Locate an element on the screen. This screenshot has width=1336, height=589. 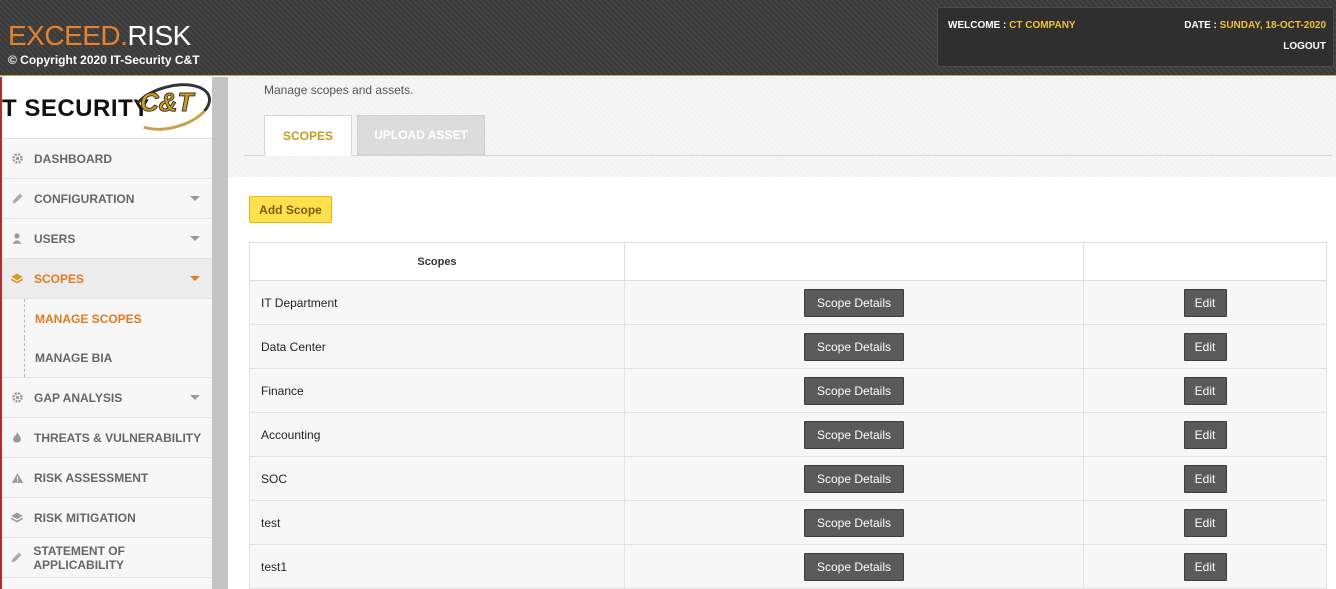
logout-link: LOGOUT is located at coordinates (1304, 46).